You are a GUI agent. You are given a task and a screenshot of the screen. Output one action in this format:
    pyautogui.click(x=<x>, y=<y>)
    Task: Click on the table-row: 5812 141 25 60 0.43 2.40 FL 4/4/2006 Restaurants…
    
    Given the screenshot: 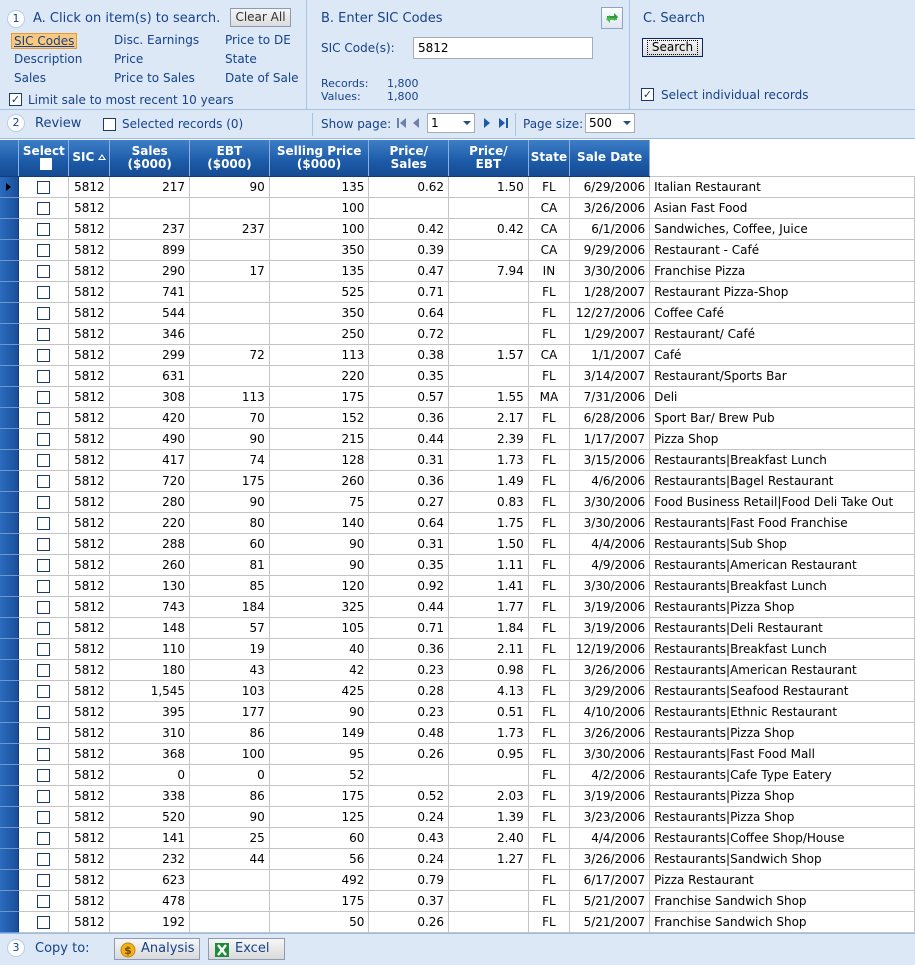 What is the action you would take?
    pyautogui.click(x=457, y=838)
    